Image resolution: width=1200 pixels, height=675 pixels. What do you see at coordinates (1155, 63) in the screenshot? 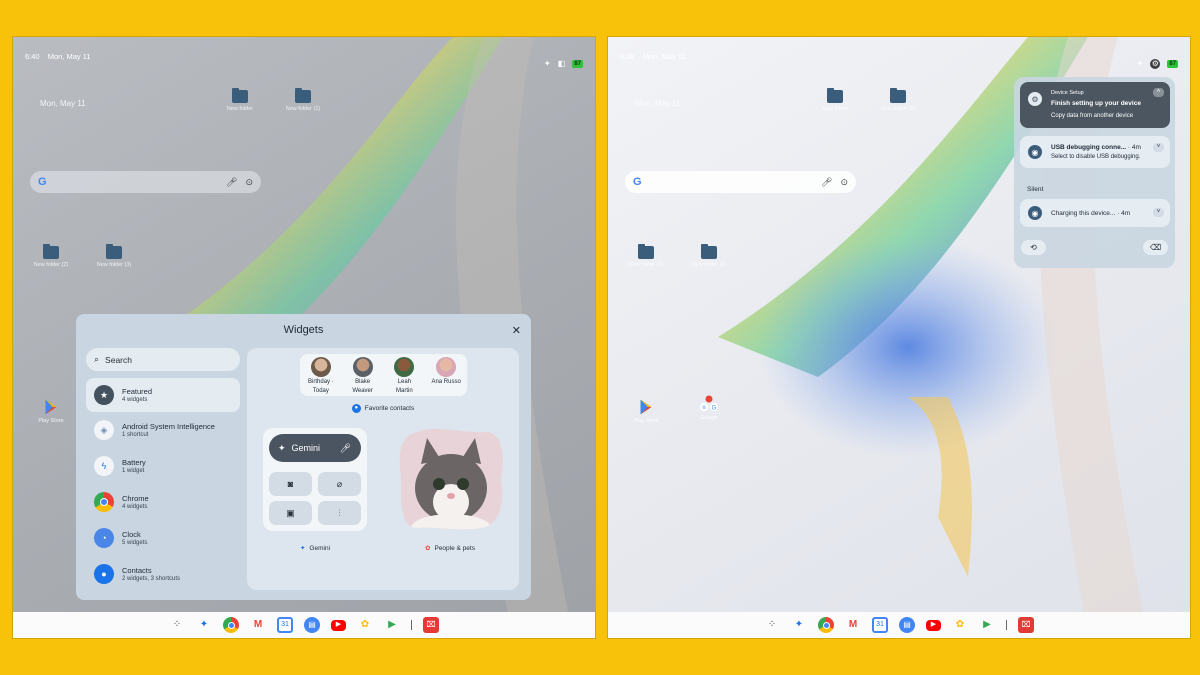
I see `settings-status-icon: ⚙` at bounding box center [1155, 63].